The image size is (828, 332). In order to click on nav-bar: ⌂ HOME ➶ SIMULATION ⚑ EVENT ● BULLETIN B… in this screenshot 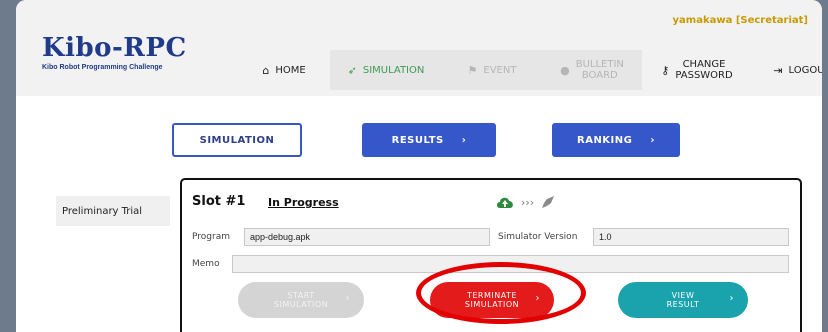, I will do `click(530, 70)`.